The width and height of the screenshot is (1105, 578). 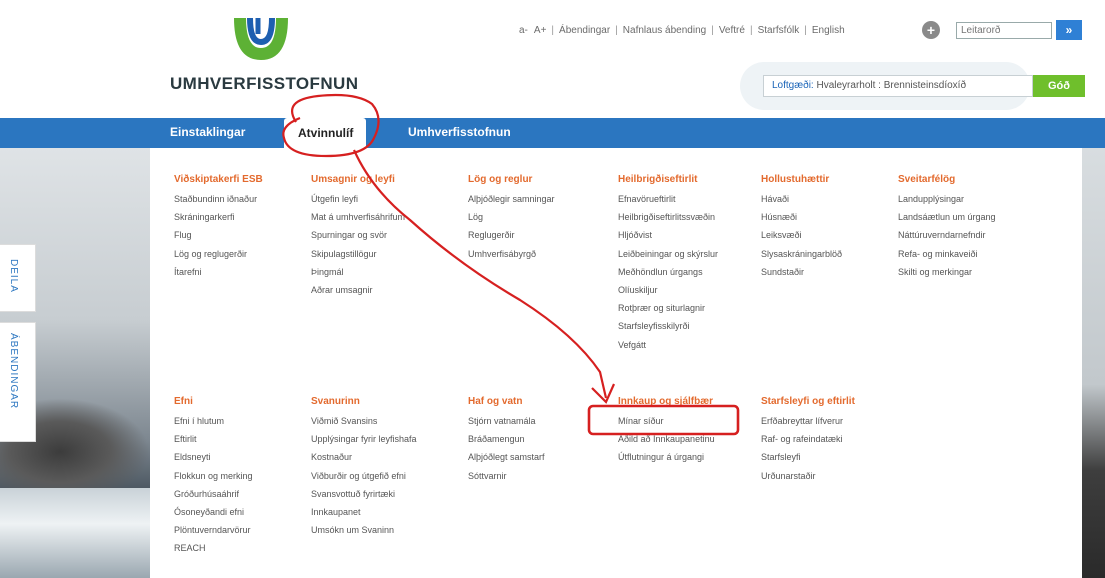 I want to click on menu-link: Alþjóðlegir samningar, so click(x=543, y=201).